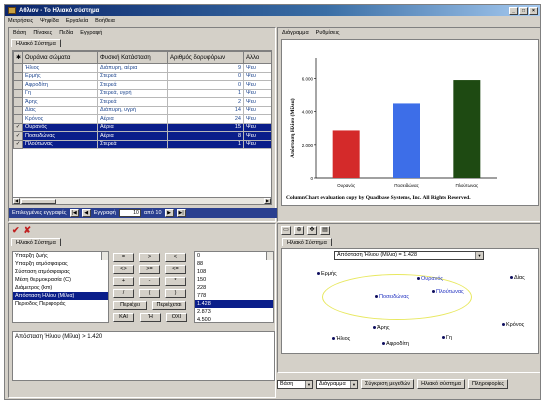 The image size is (544, 403). What do you see at coordinates (487, 384) in the screenshot?
I see `info-button: Πληροφορίες` at bounding box center [487, 384].